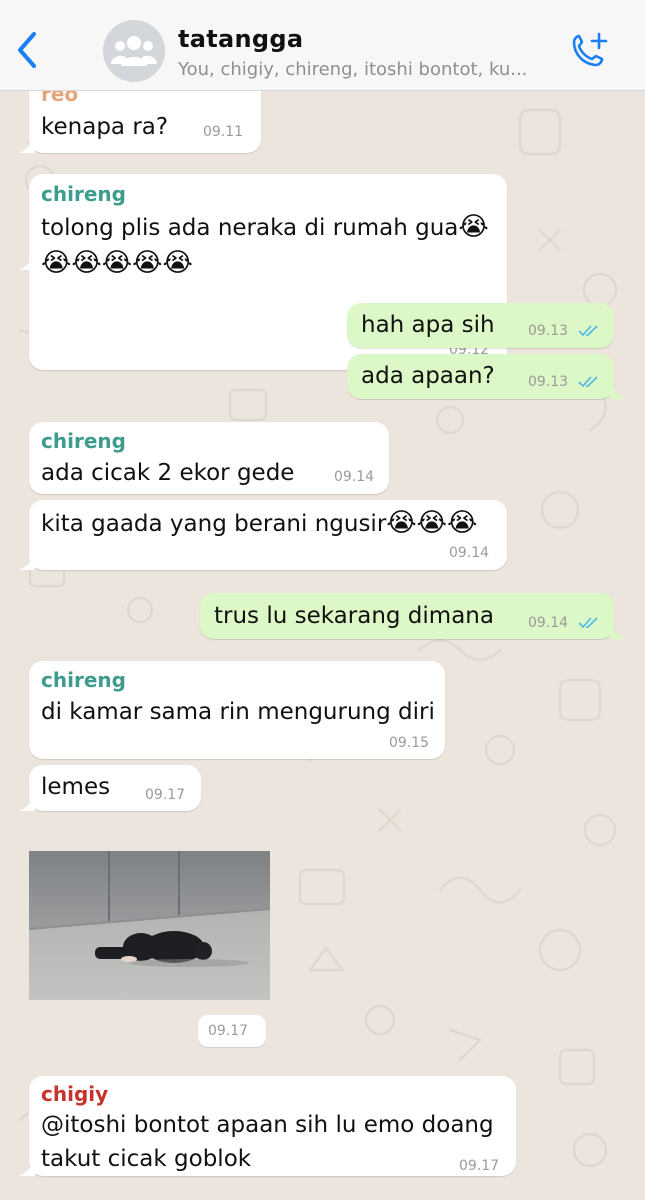 Image resolution: width=645 pixels, height=1200 pixels. I want to click on message-time: 09.11, so click(223, 132).